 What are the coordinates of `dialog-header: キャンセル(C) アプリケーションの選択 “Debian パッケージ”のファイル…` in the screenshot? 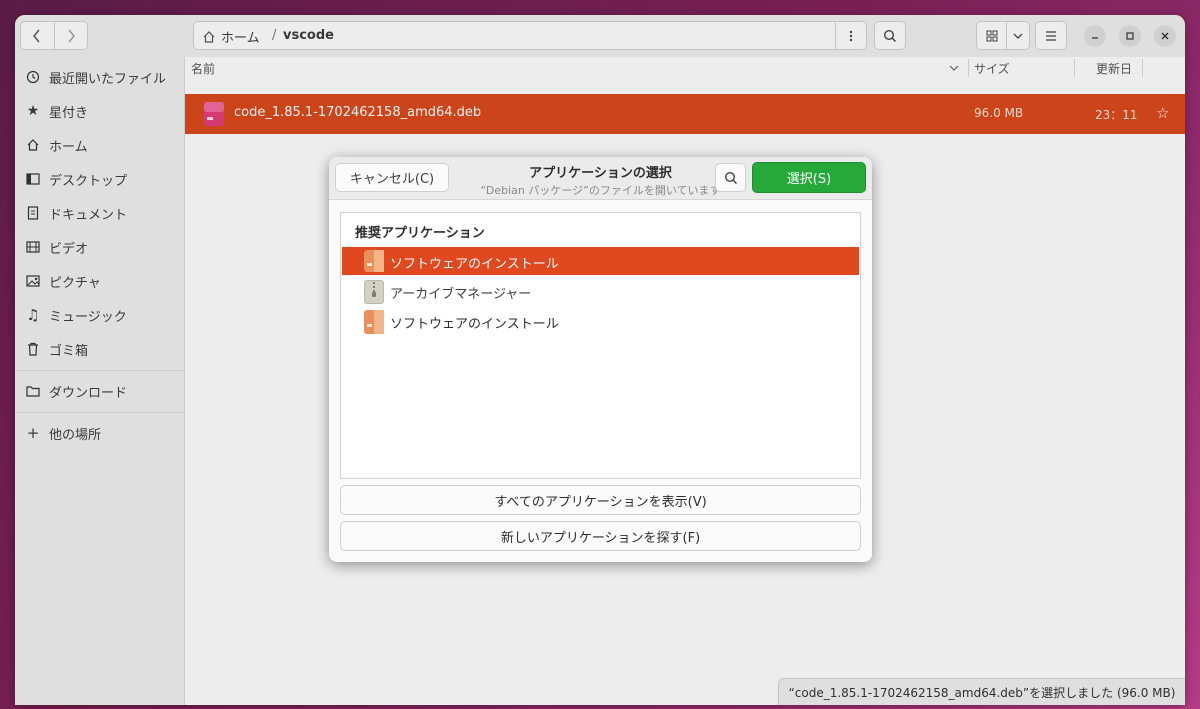 It's located at (600, 178).